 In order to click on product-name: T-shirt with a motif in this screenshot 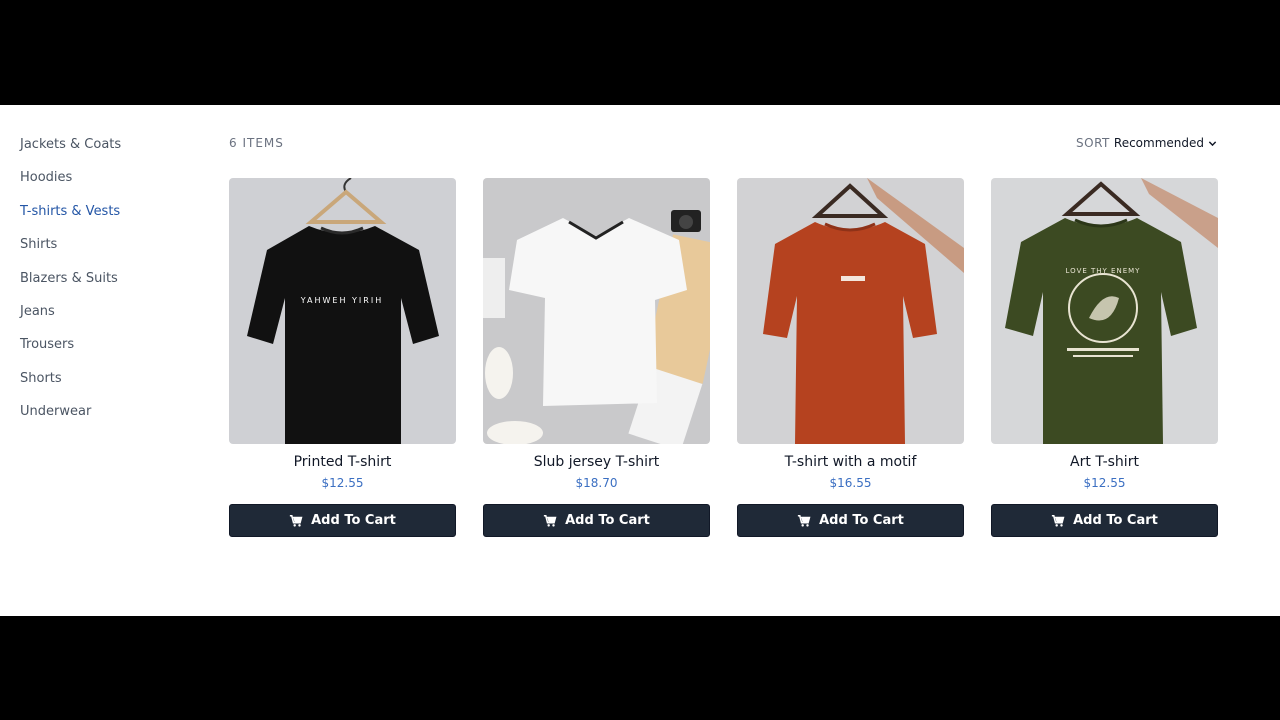, I will do `click(850, 462)`.